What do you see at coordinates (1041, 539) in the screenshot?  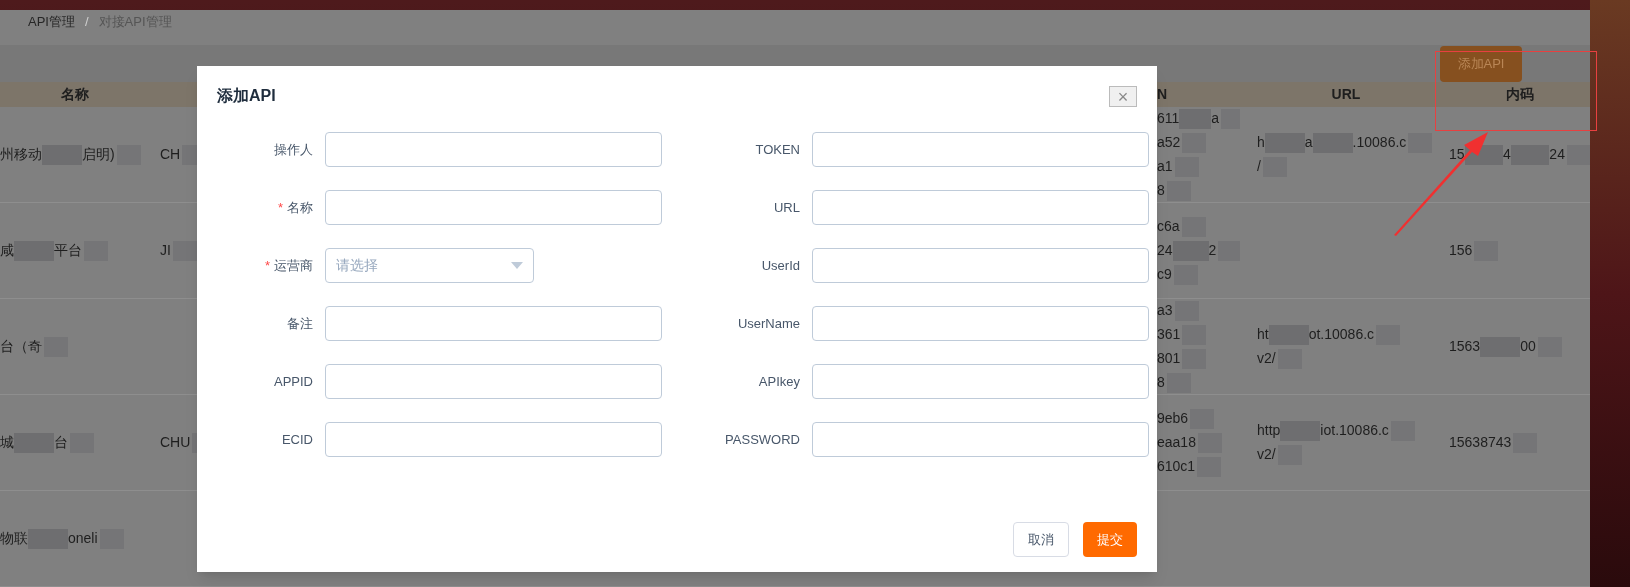 I see `cancel-button: 取消` at bounding box center [1041, 539].